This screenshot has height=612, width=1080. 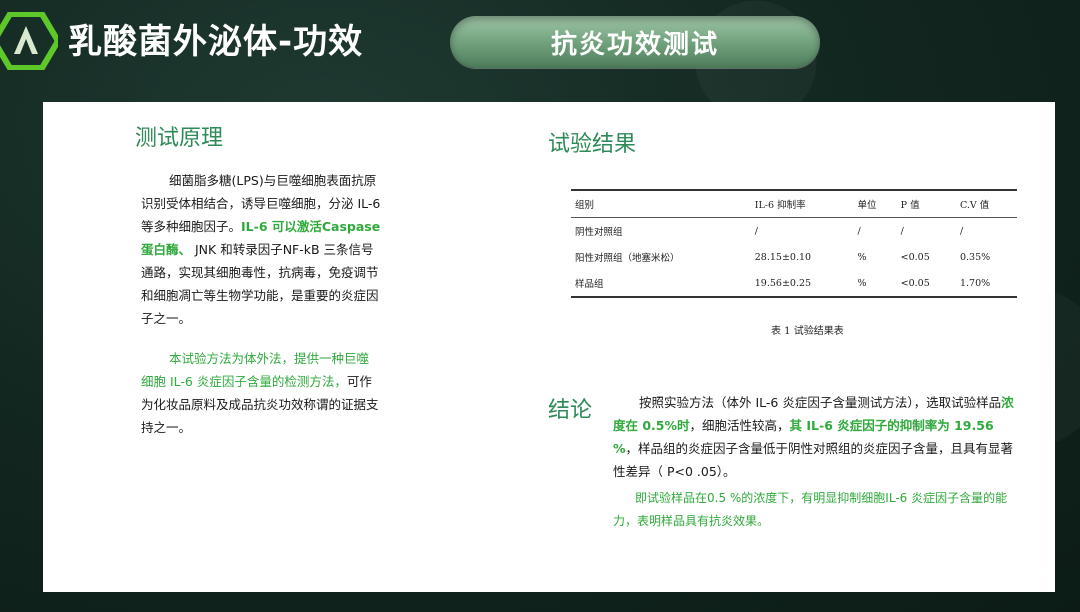 I want to click on brand-logo-icon, so click(x=29, y=41).